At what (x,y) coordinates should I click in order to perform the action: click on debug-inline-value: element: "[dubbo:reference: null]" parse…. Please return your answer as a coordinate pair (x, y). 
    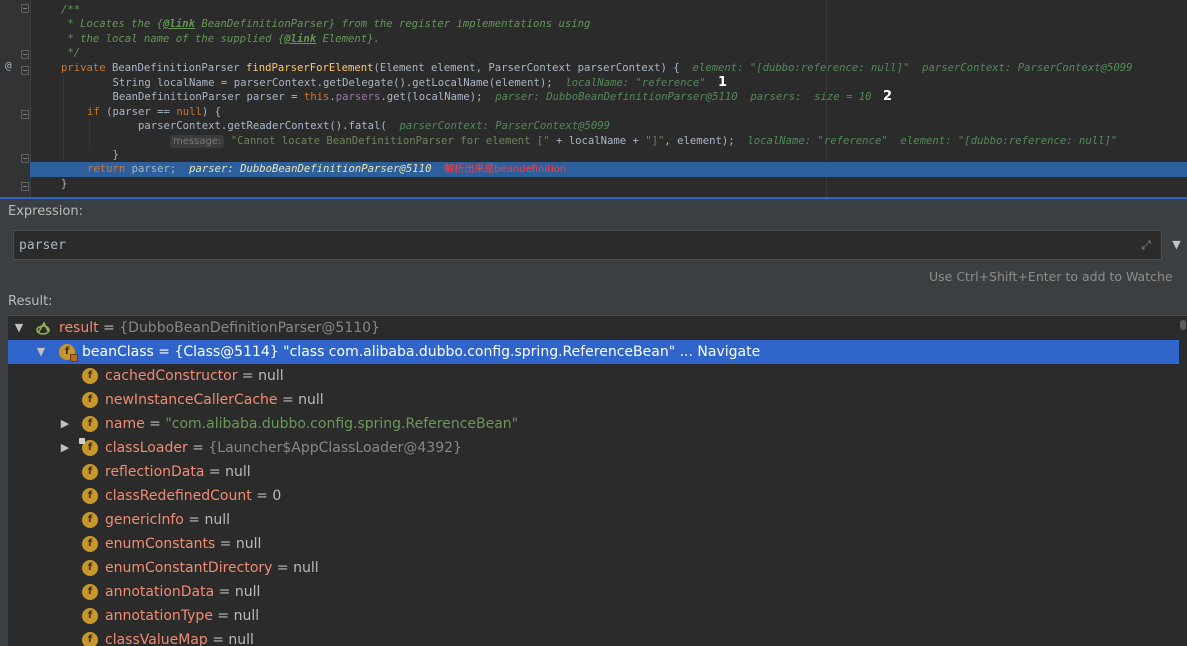
    Looking at the image, I should click on (912, 68).